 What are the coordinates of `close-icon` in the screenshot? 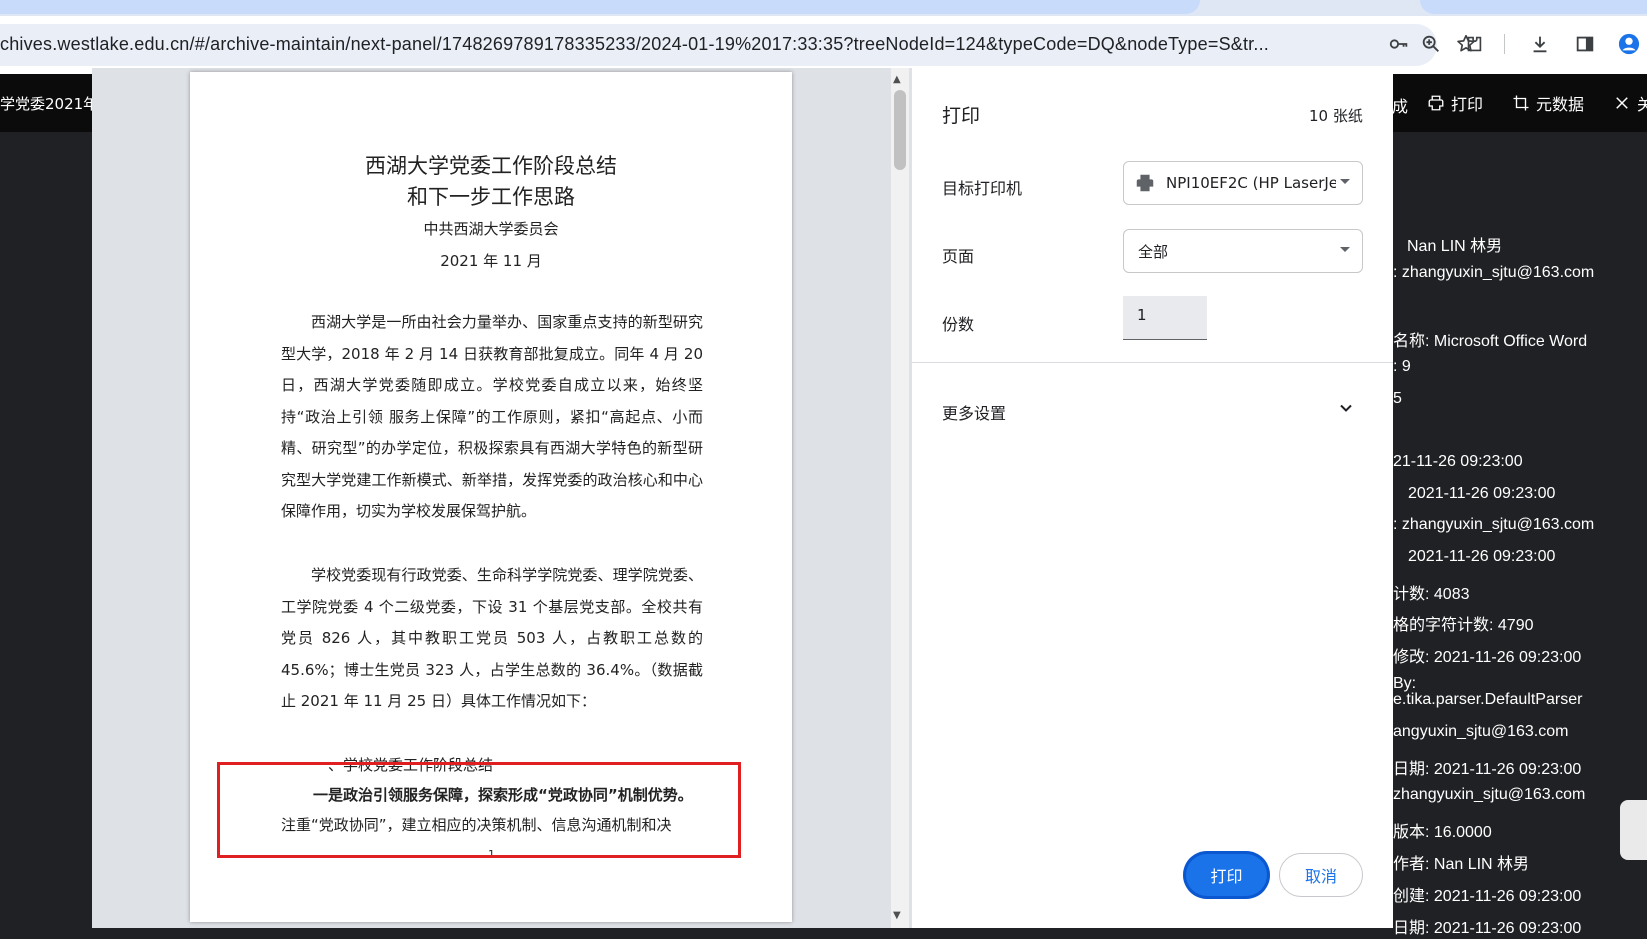 It's located at (1622, 103).